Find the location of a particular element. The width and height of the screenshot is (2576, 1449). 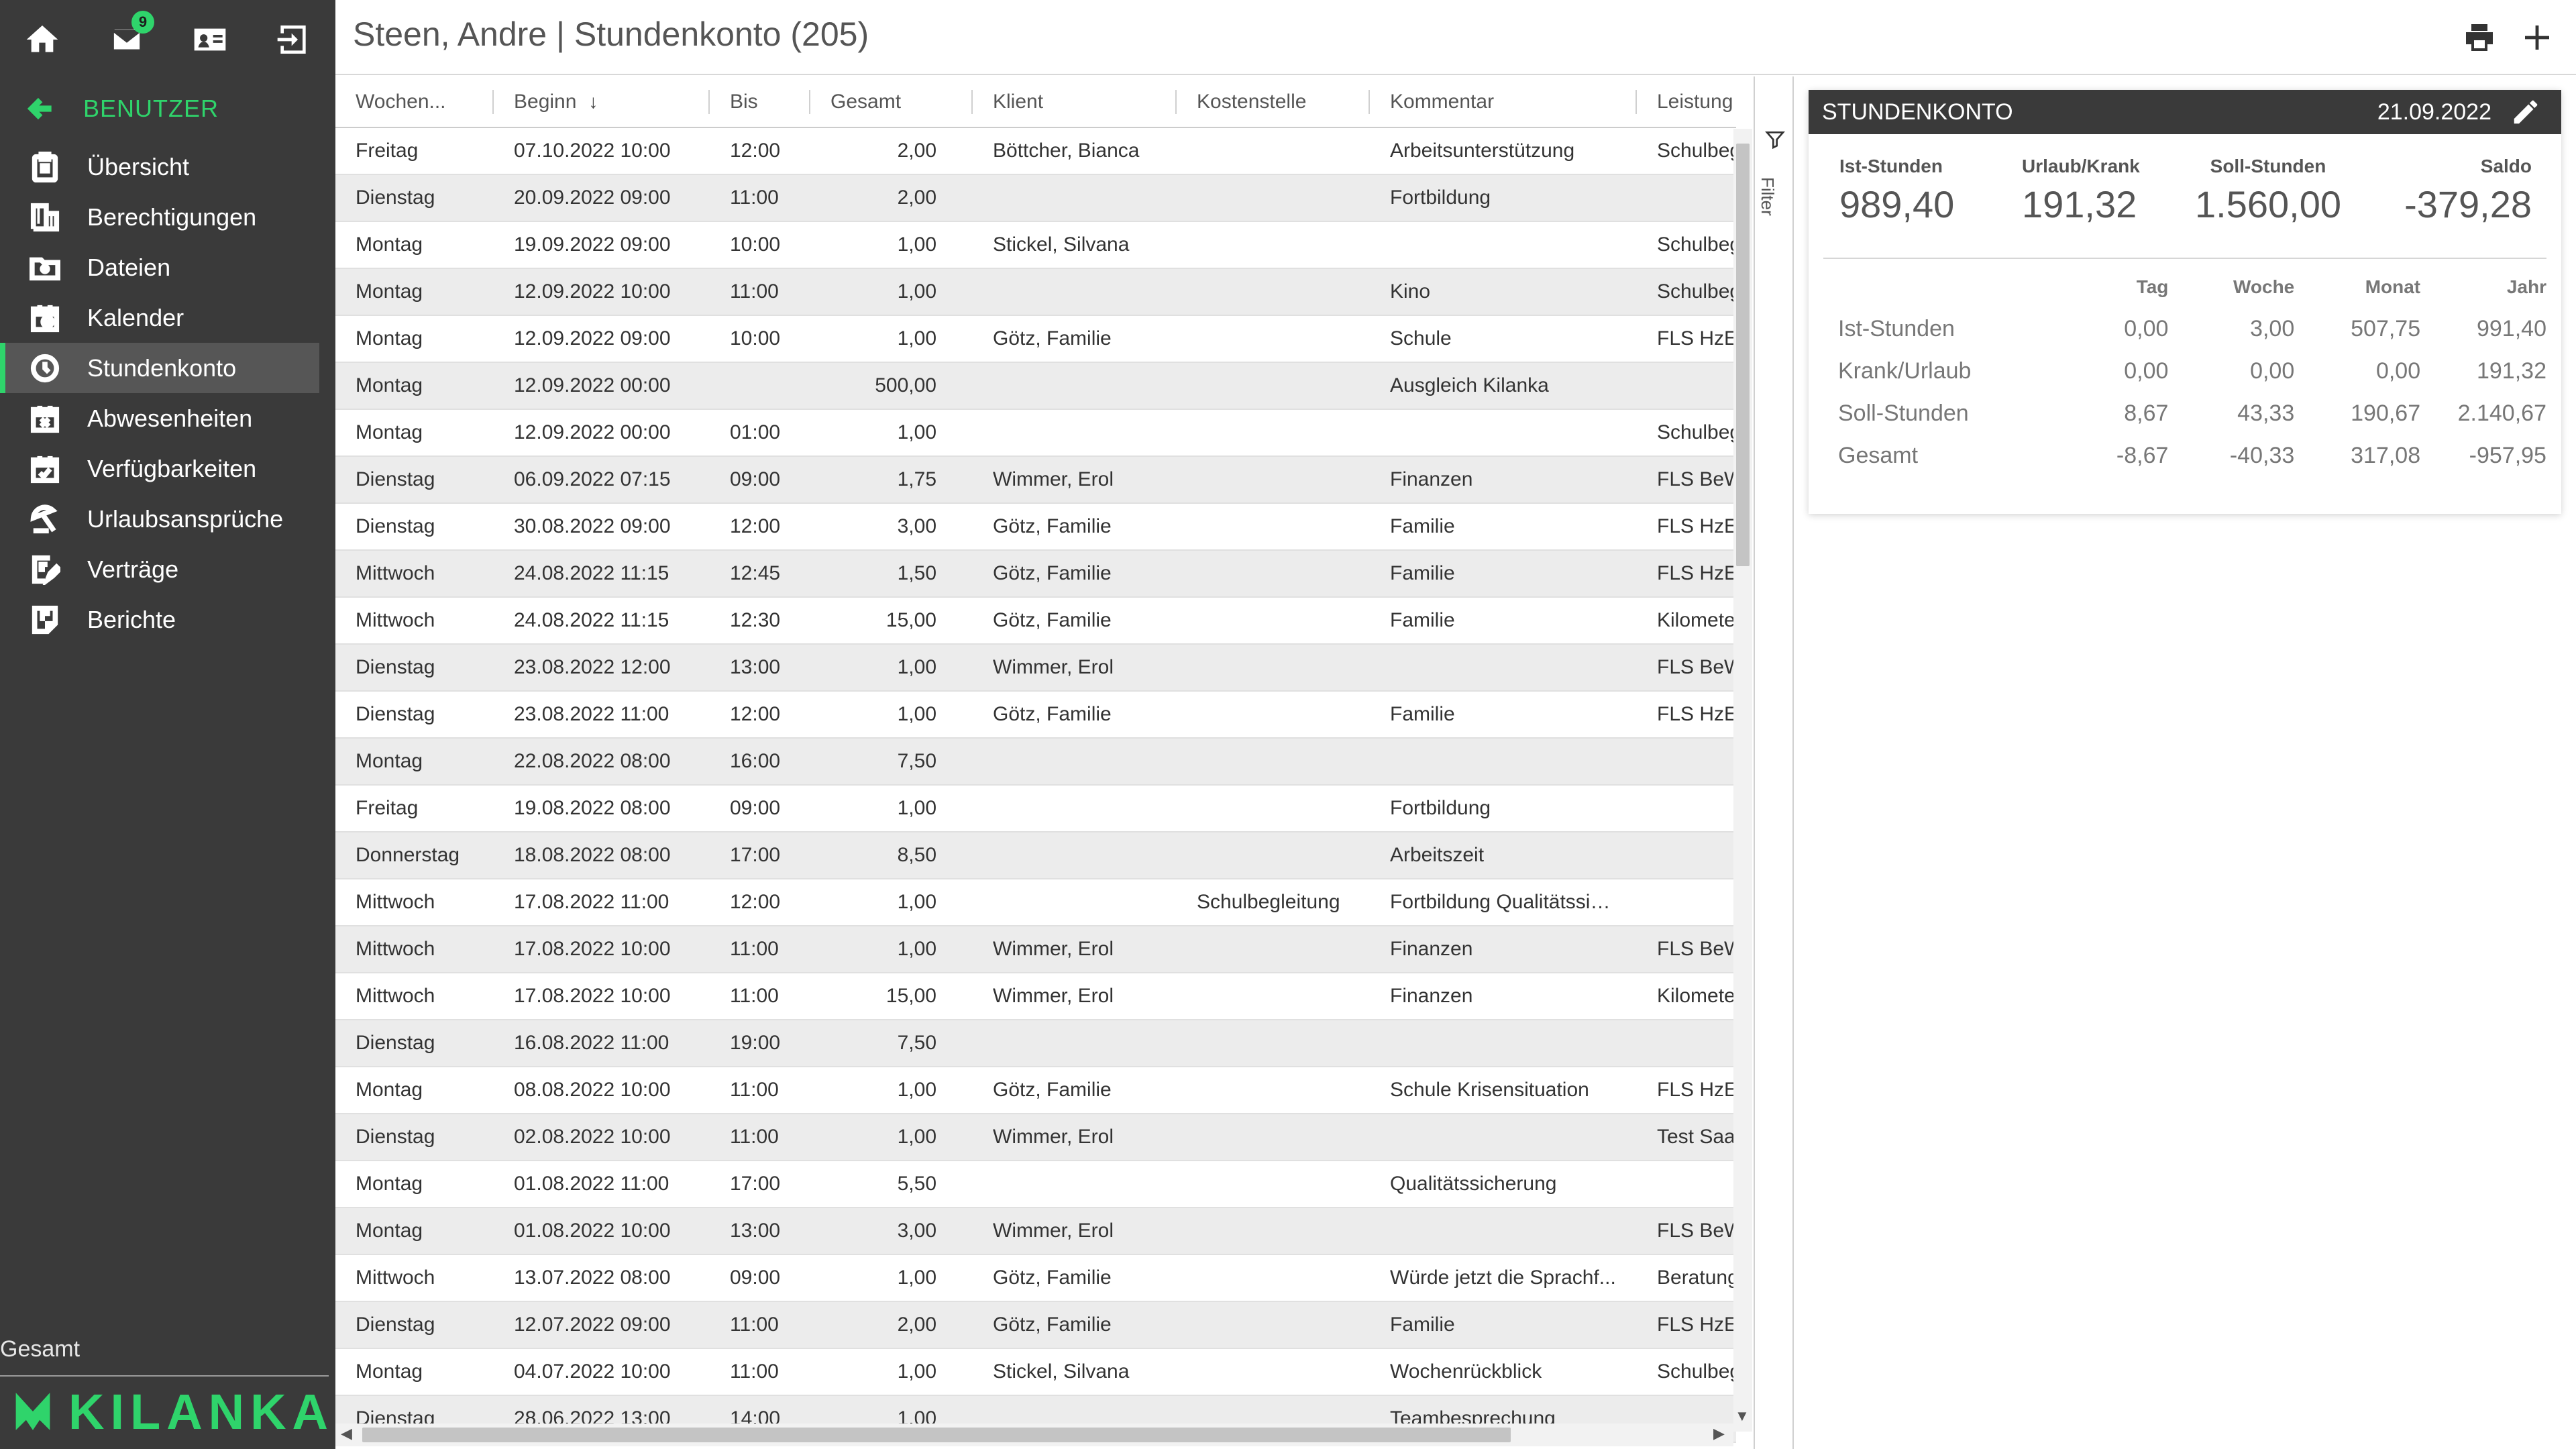

printer-icon is located at coordinates (2479, 37).